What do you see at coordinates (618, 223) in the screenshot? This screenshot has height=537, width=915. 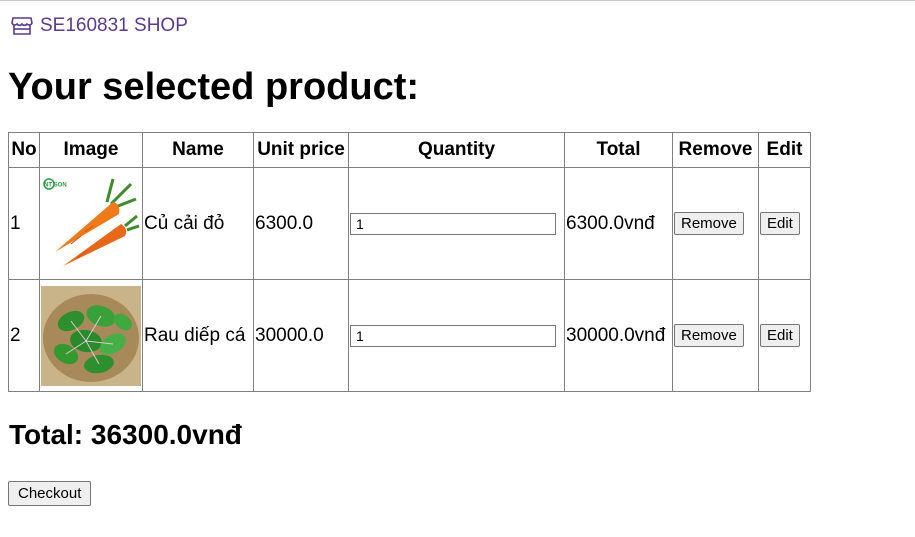 I see `row-total: 6300.0vnđ` at bounding box center [618, 223].